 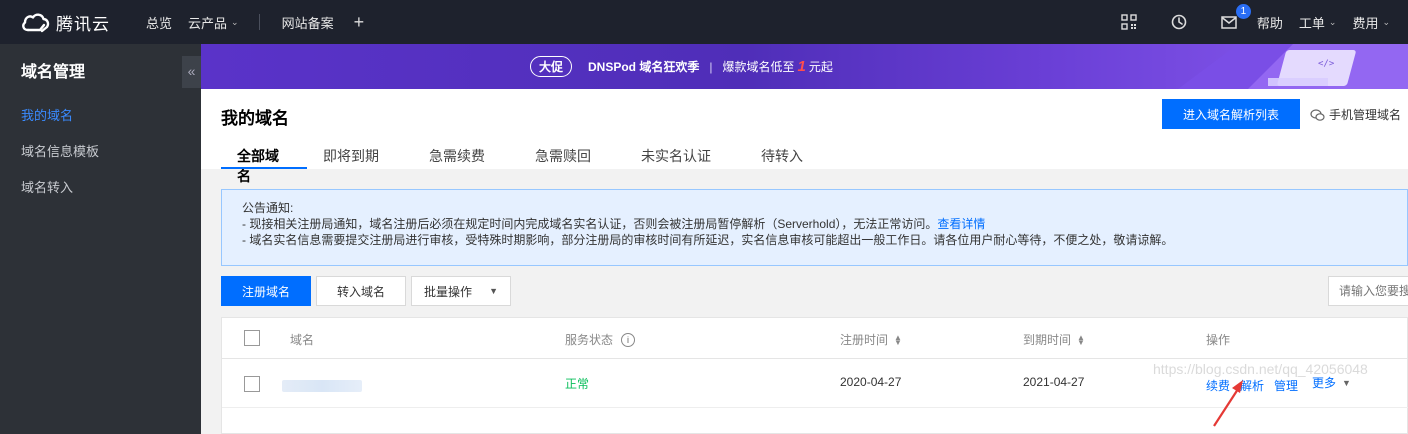 What do you see at coordinates (60, 150) in the screenshot?
I see `sidebar-item-domain-template: 域名信息模板` at bounding box center [60, 150].